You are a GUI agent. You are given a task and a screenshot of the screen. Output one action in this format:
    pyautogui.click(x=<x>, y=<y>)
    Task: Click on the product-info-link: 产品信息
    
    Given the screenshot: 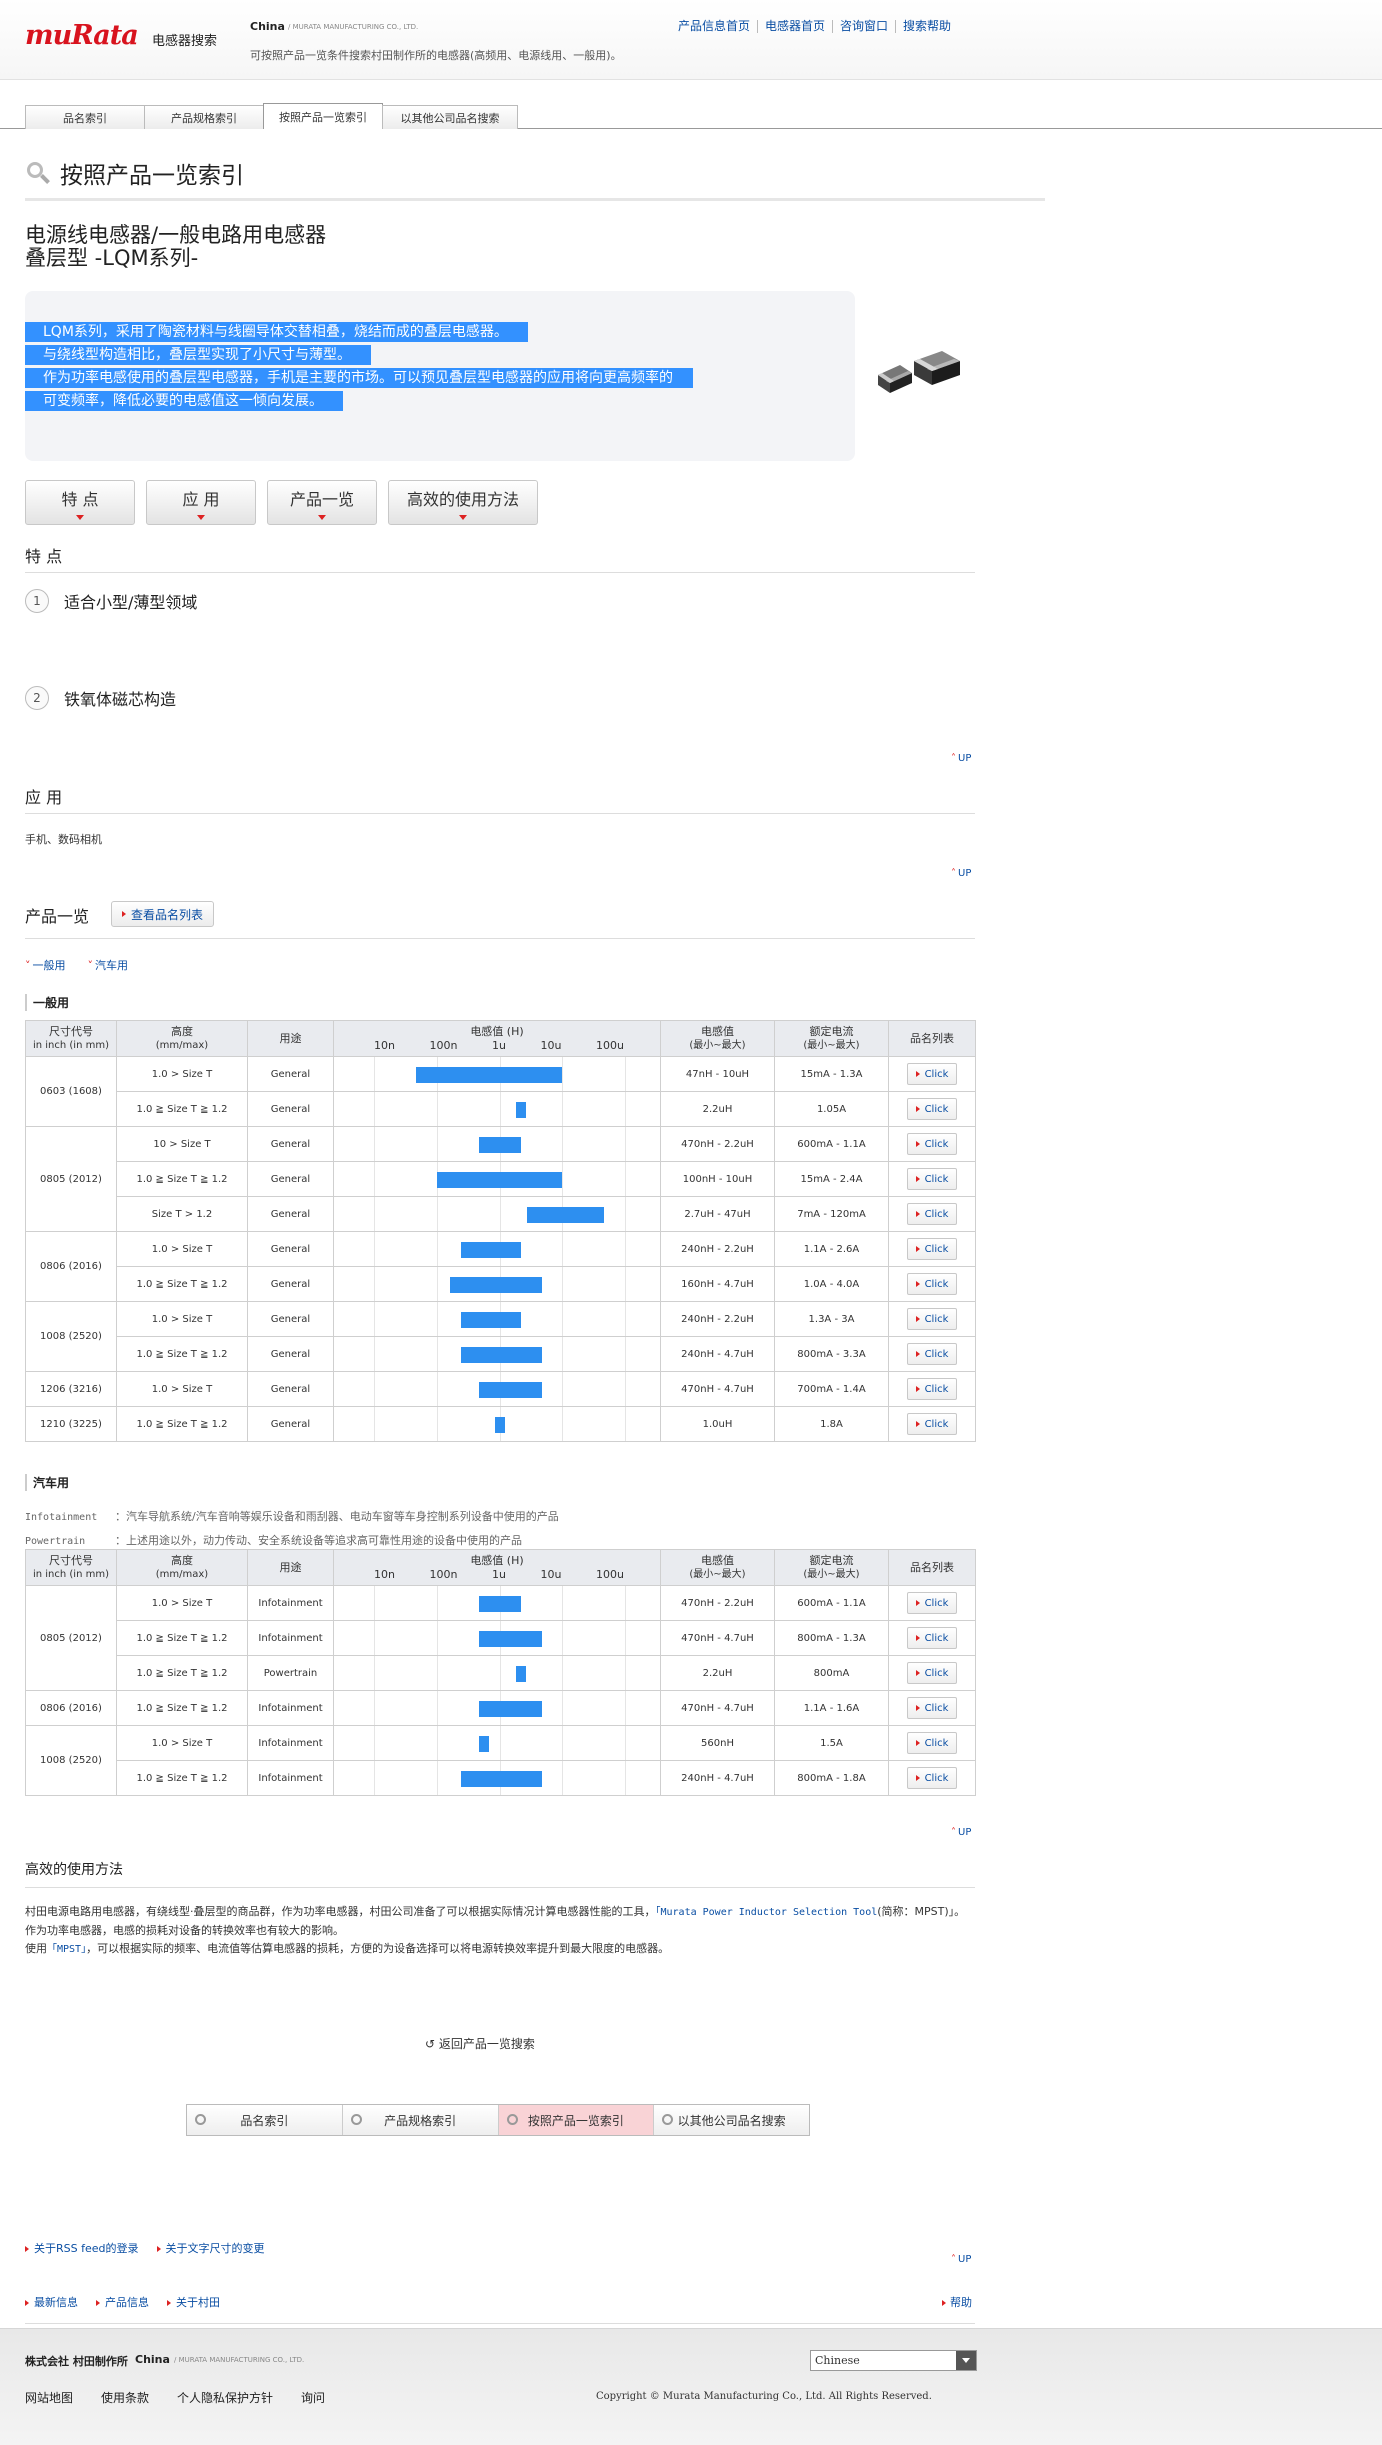 What is the action you would take?
    pyautogui.click(x=122, y=2302)
    